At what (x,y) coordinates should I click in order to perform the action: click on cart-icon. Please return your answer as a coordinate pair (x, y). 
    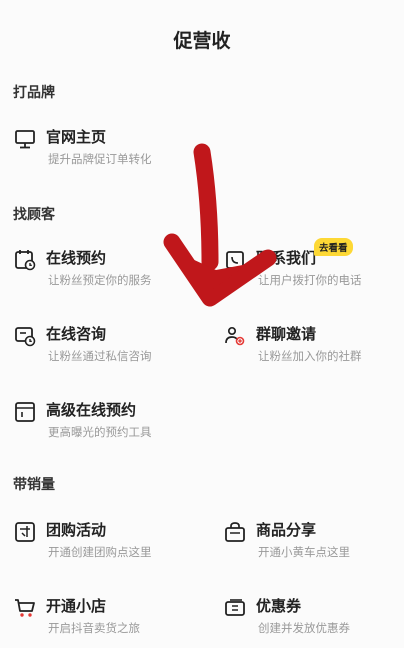
    Looking at the image, I should click on (25, 608).